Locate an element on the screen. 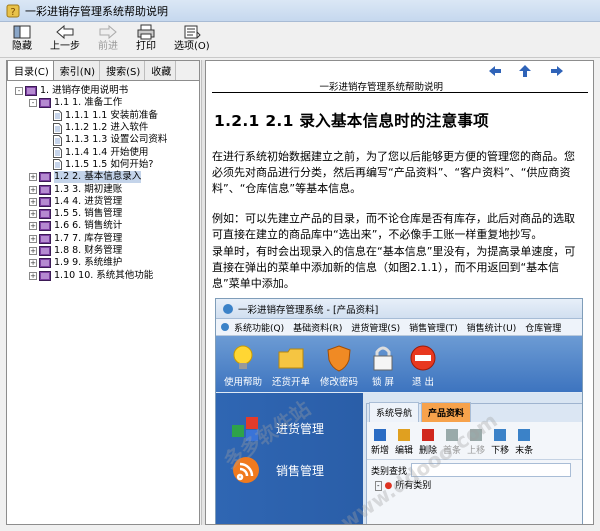  tab-favorites: 收藏 is located at coordinates (161, 70).